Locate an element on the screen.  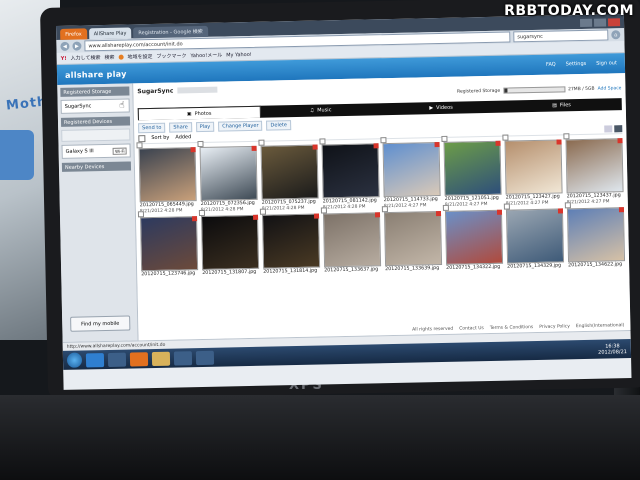
sidebar-item-sugarsync: SugarSync ☝ is located at coordinates (95, 106).